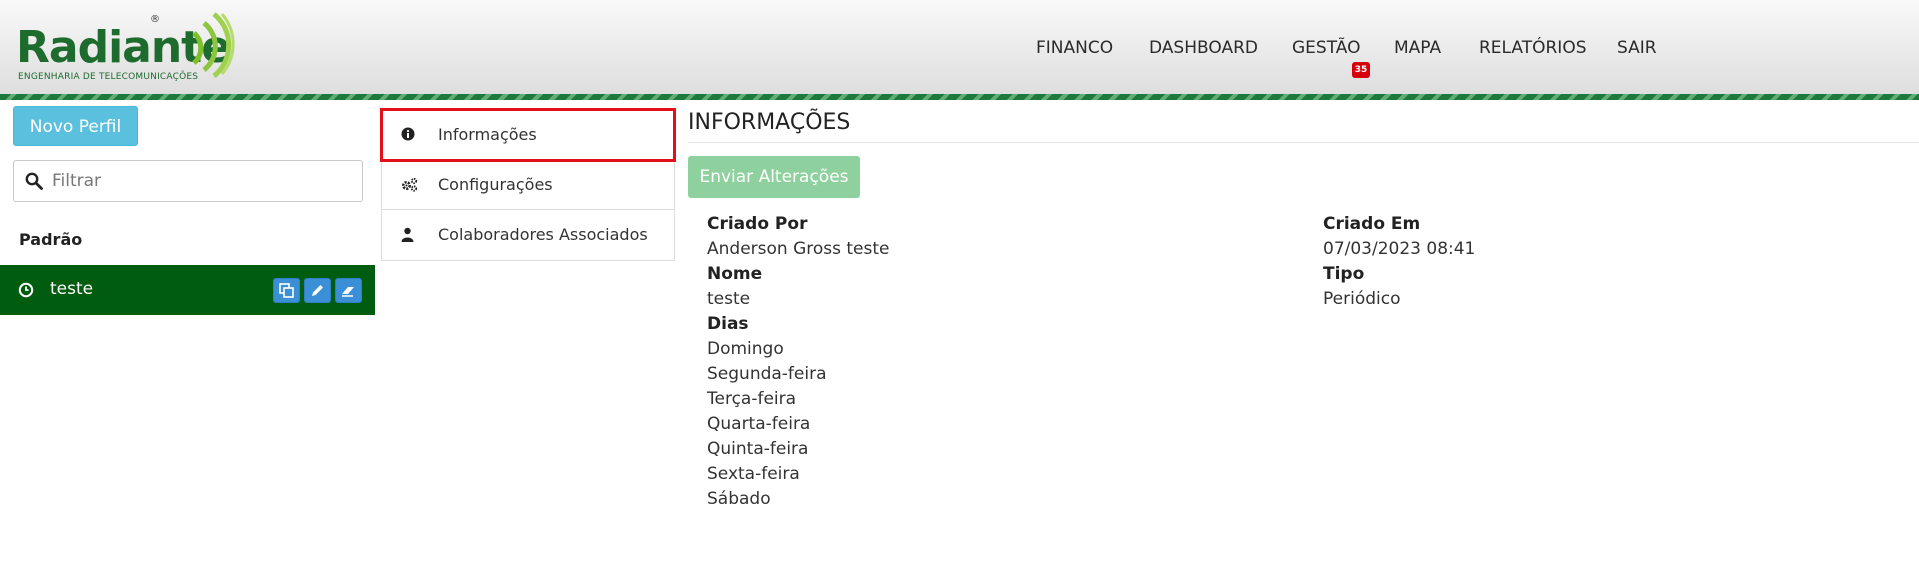 The height and width of the screenshot is (581, 1919). What do you see at coordinates (769, 122) in the screenshot?
I see `page-title: INFORMAÇÕES` at bounding box center [769, 122].